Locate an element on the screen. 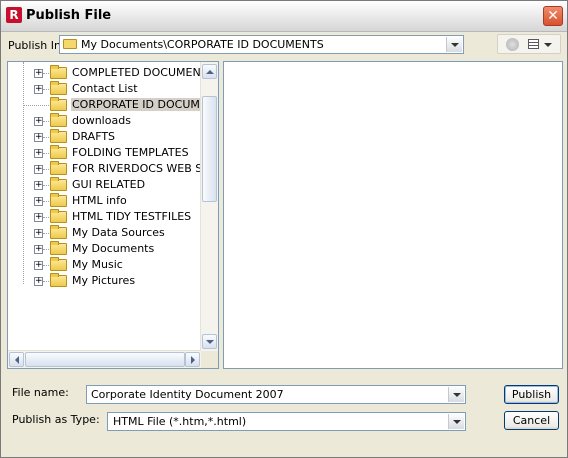  view-dropdown-icon is located at coordinates (548, 45).